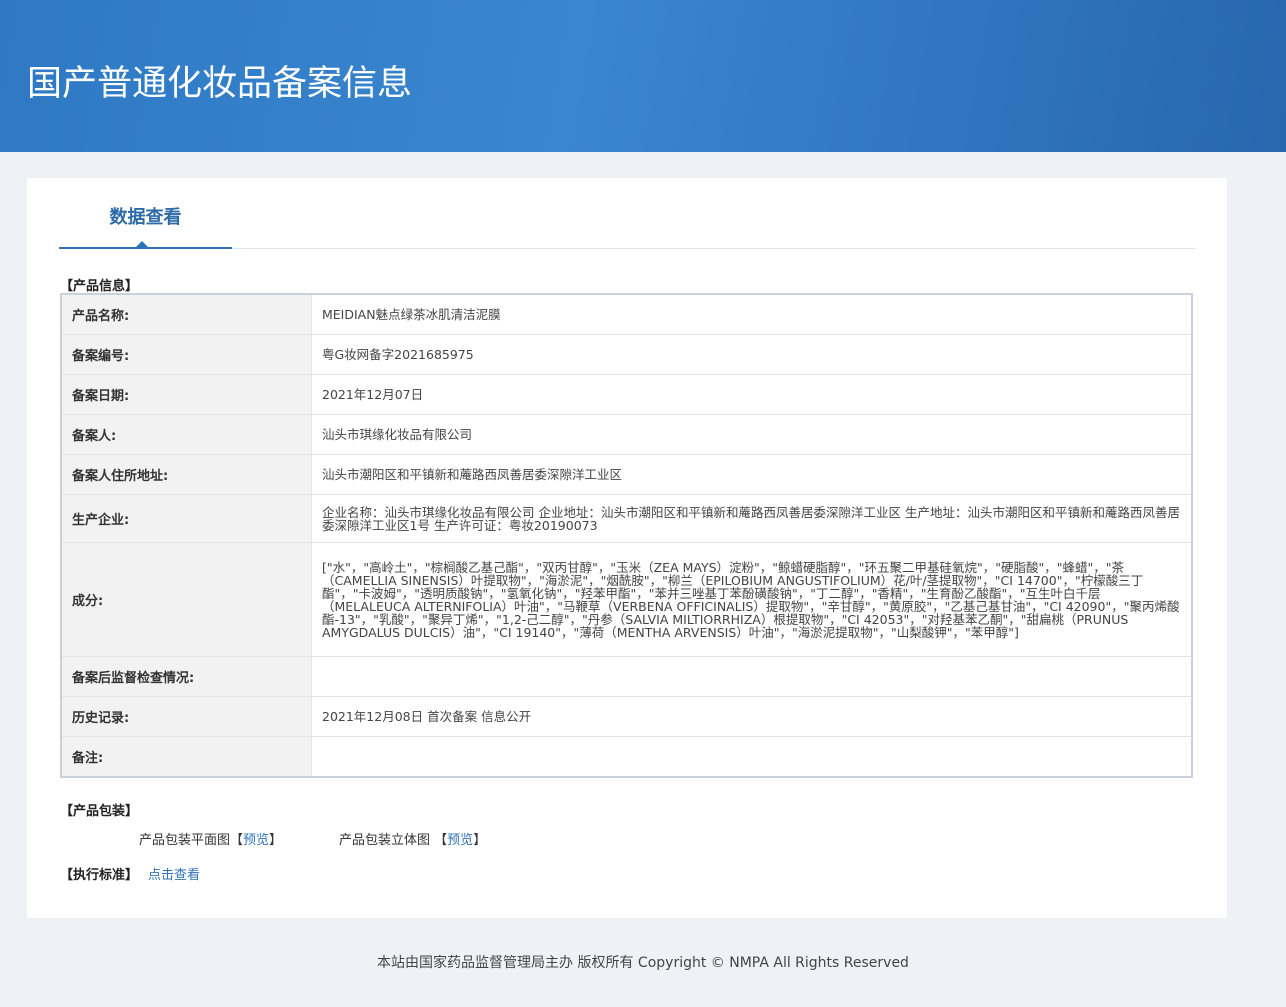 The height and width of the screenshot is (1007, 1286). I want to click on packaging-heading: 【产品包装】, so click(99, 811).